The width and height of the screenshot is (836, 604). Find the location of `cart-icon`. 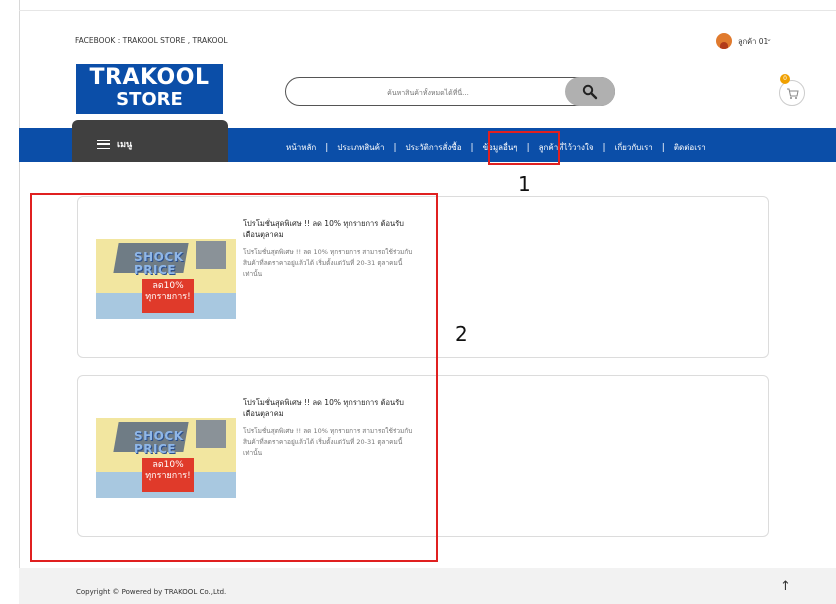

cart-icon is located at coordinates (793, 93).